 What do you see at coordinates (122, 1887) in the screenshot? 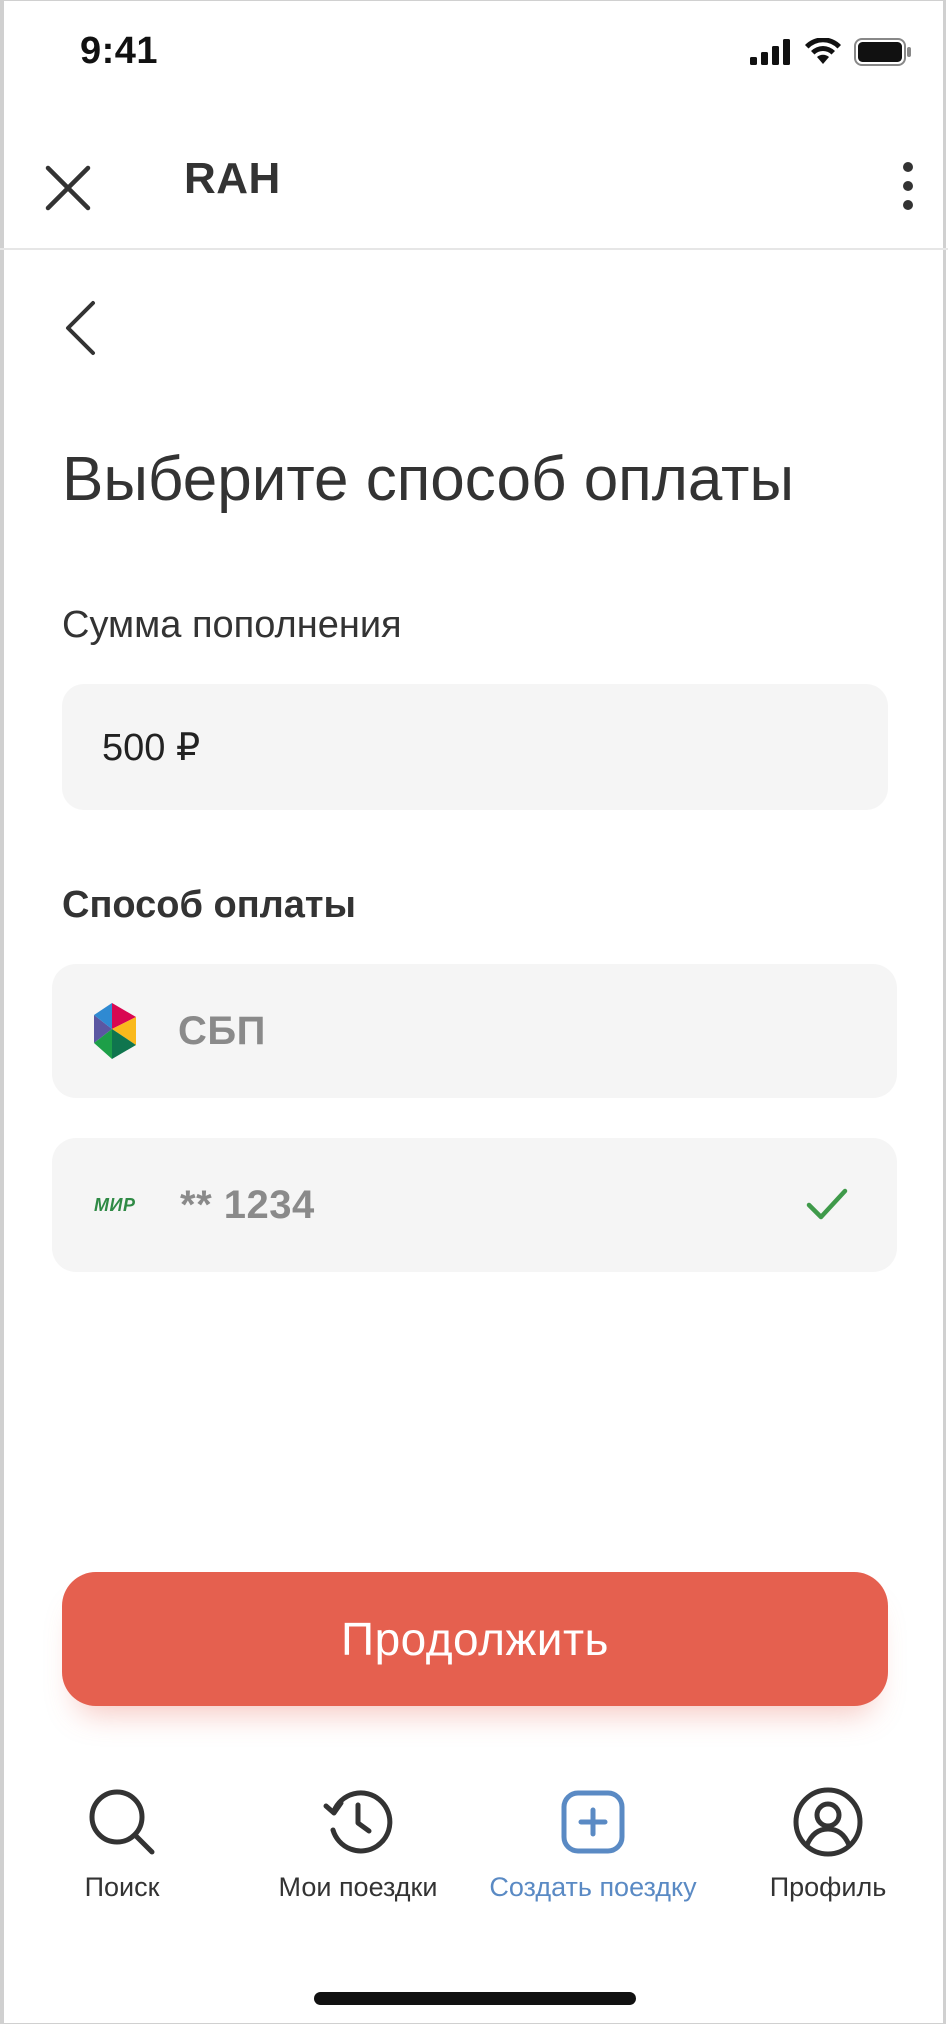
I see `nav-label: Поиск` at bounding box center [122, 1887].